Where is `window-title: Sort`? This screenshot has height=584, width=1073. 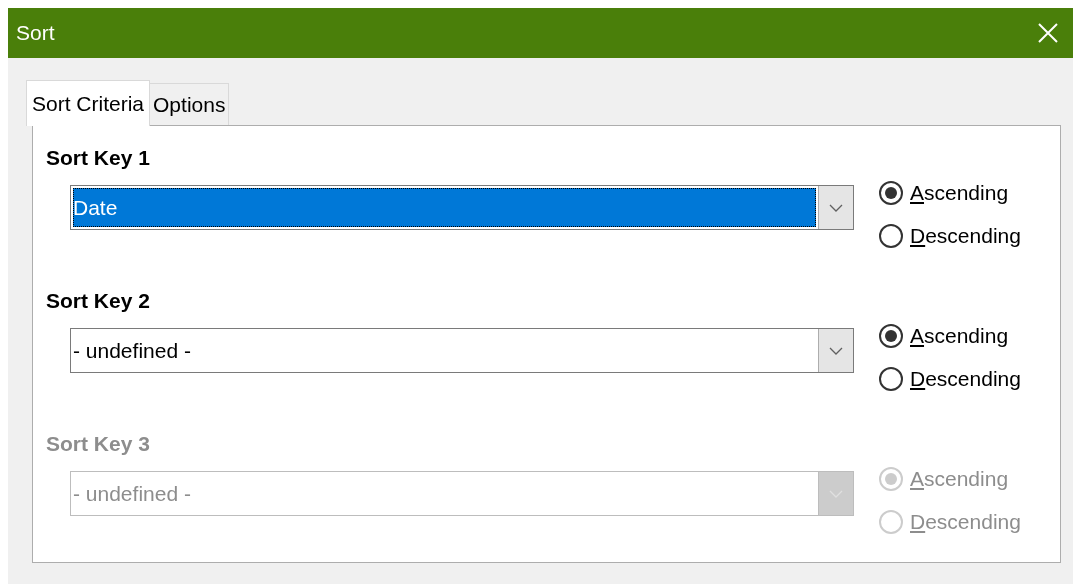 window-title: Sort is located at coordinates (35, 33).